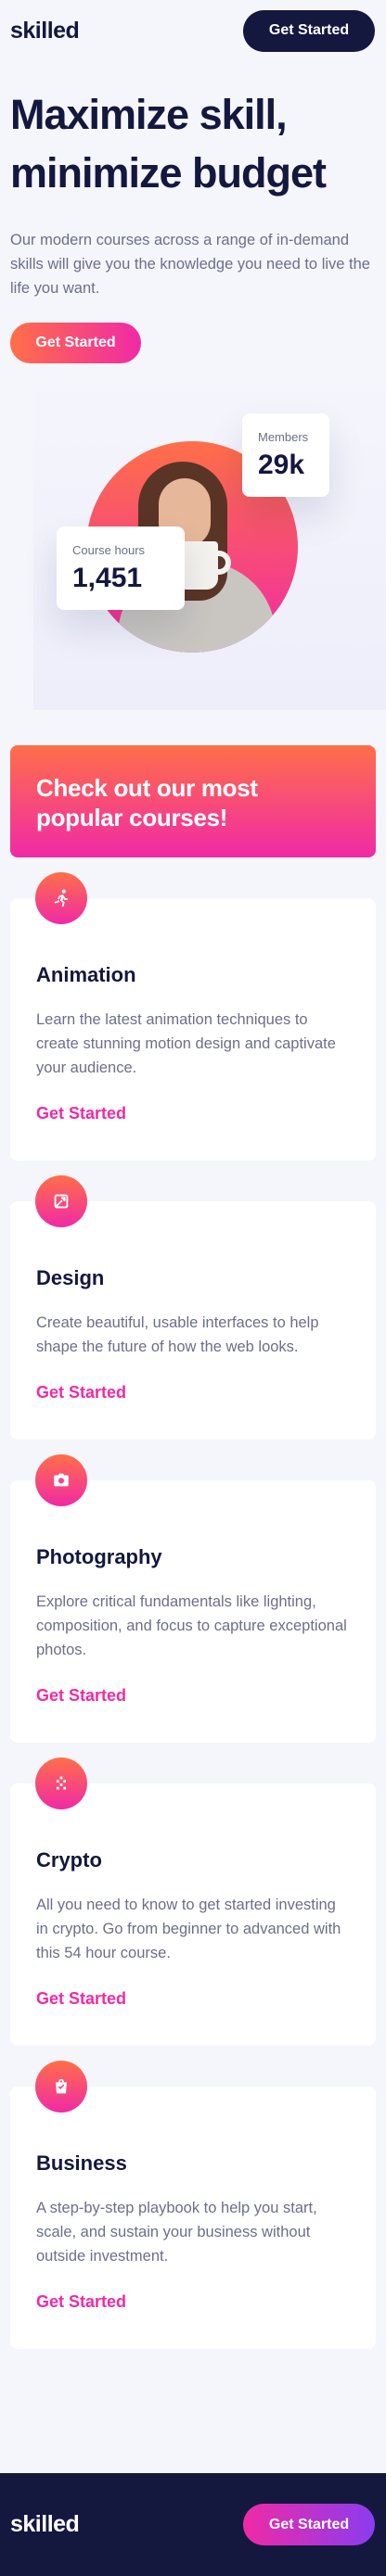  Describe the element at coordinates (61, 1783) in the screenshot. I see `crypto-icon` at that location.